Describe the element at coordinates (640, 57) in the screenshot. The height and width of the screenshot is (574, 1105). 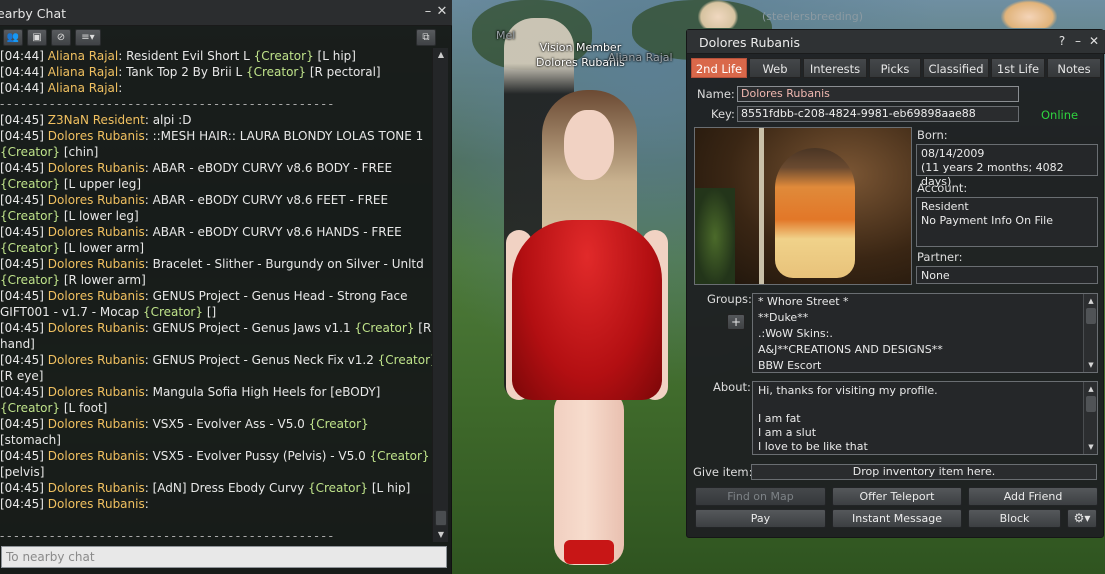
I see `background-name-tag: Aliana Rajal` at that location.